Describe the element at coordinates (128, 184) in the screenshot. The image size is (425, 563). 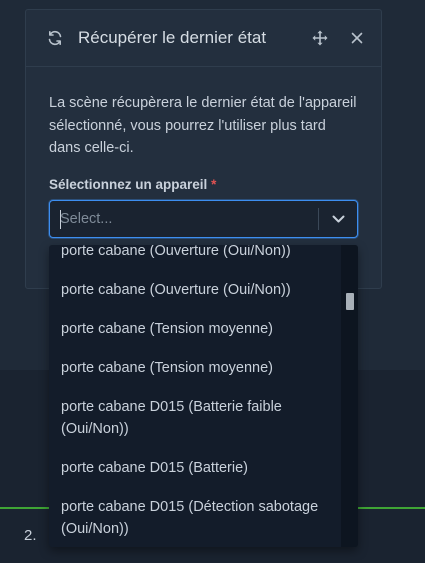
I see `device-field-label-text: Sélectionnez un appareil` at that location.